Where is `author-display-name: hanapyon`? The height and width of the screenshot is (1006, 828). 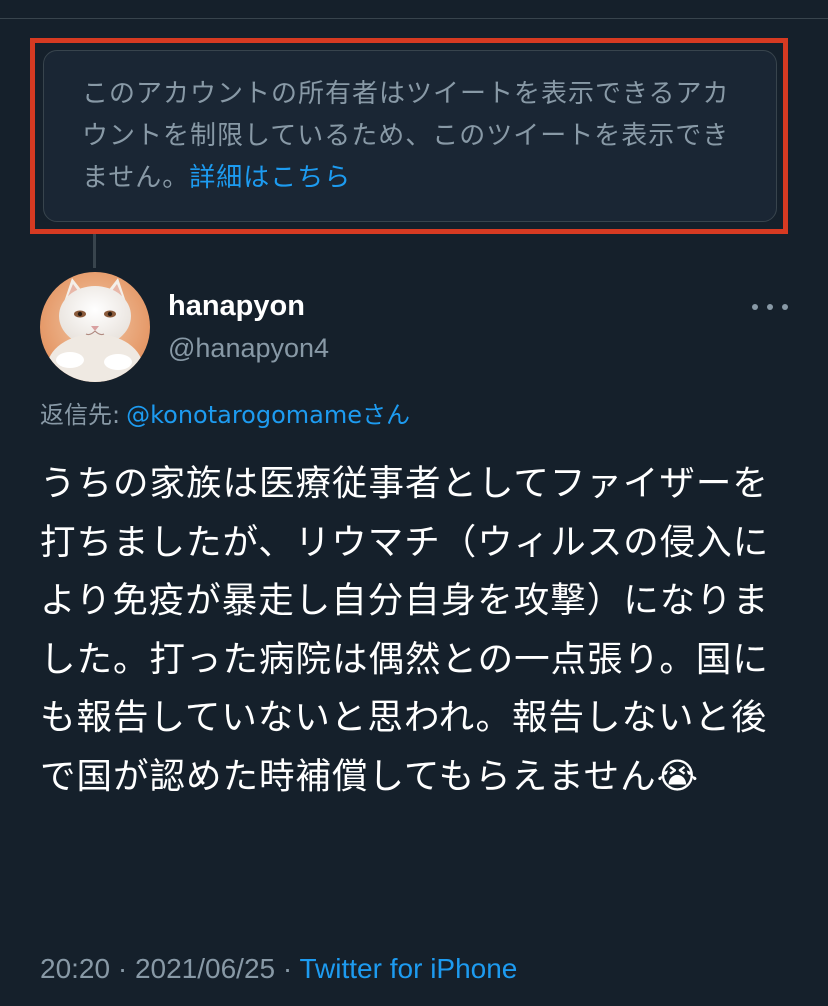
author-display-name: hanapyon is located at coordinates (236, 306).